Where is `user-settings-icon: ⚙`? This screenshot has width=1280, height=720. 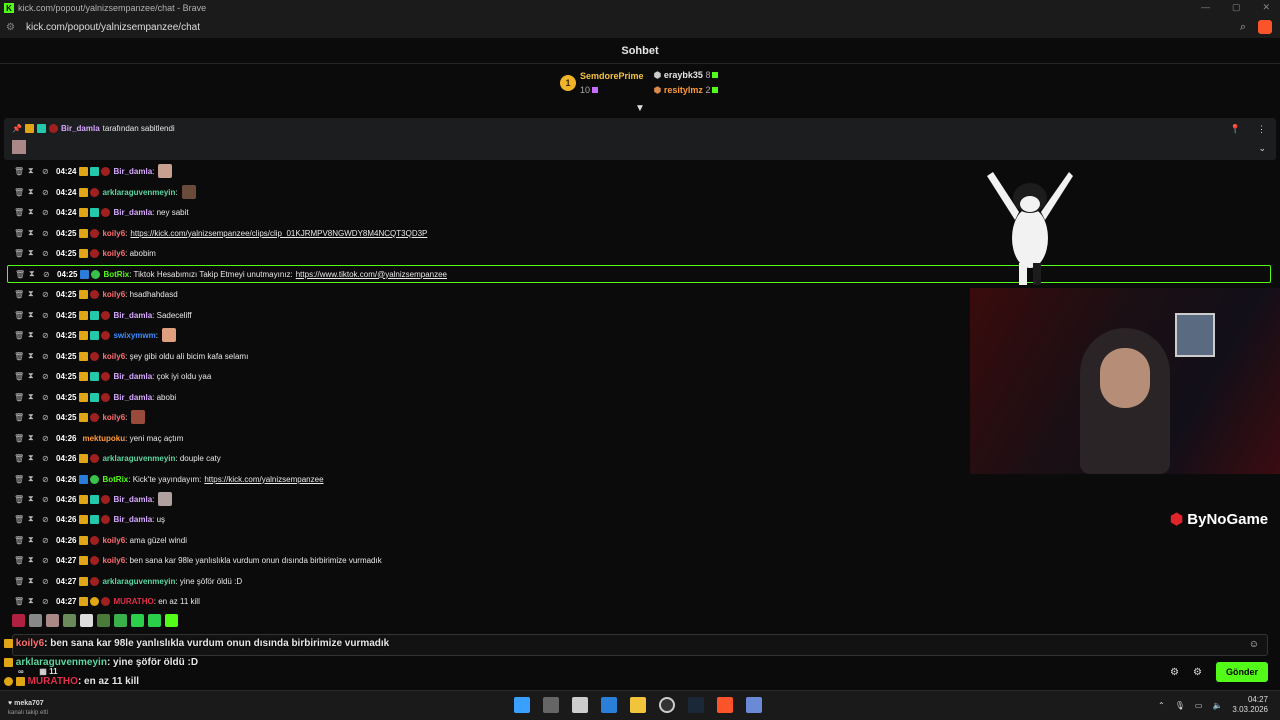 user-settings-icon: ⚙ is located at coordinates (1197, 672).